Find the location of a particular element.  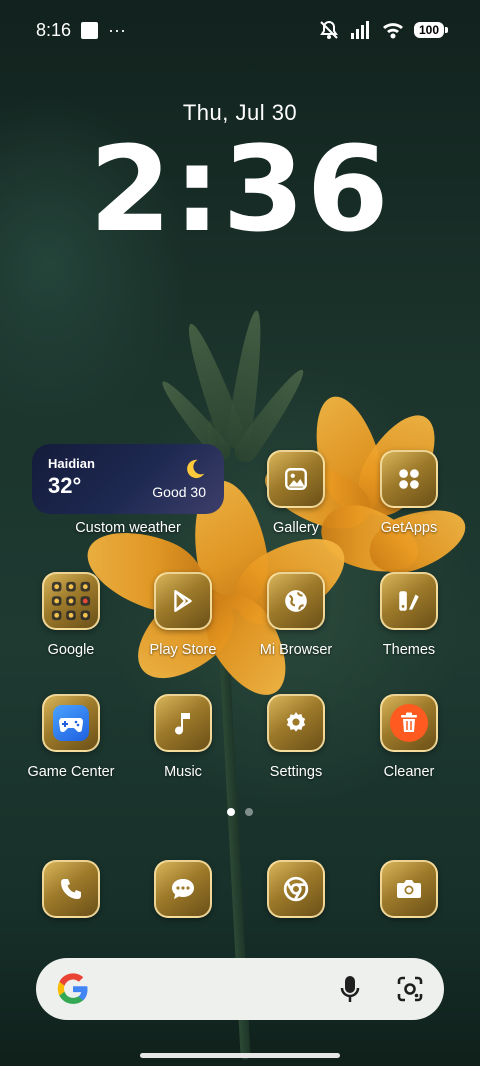

play-store-icon is located at coordinates (183, 601).